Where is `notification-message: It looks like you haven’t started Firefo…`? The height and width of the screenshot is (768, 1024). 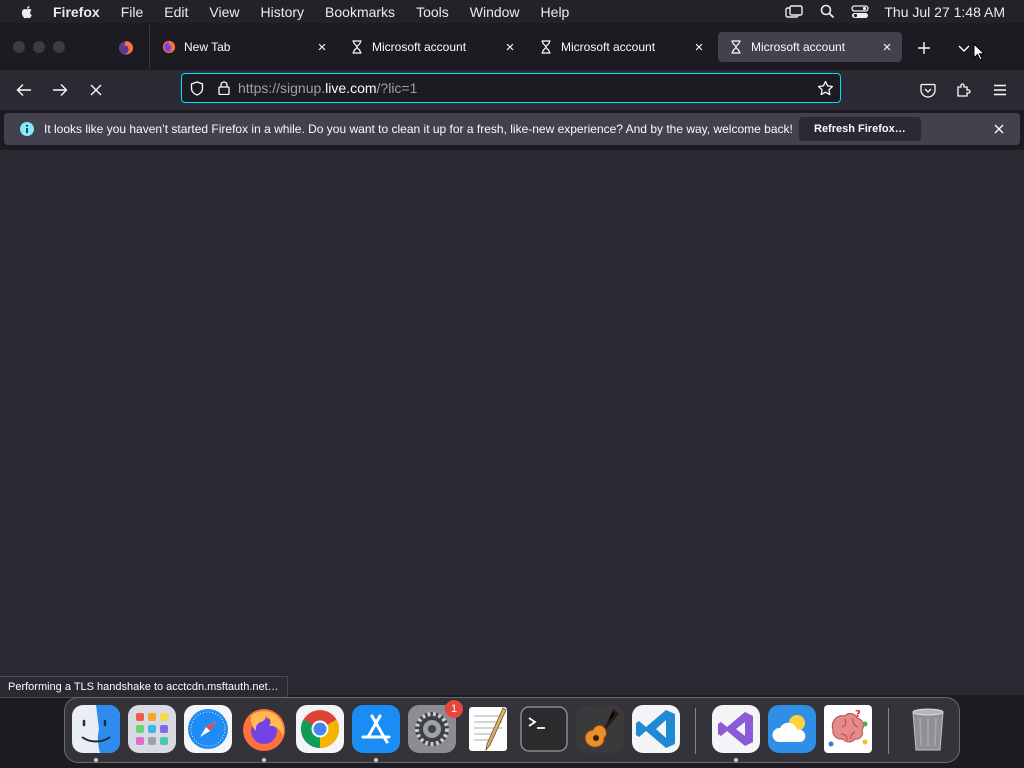
notification-message: It looks like you haven’t started Firefo… is located at coordinates (418, 129).